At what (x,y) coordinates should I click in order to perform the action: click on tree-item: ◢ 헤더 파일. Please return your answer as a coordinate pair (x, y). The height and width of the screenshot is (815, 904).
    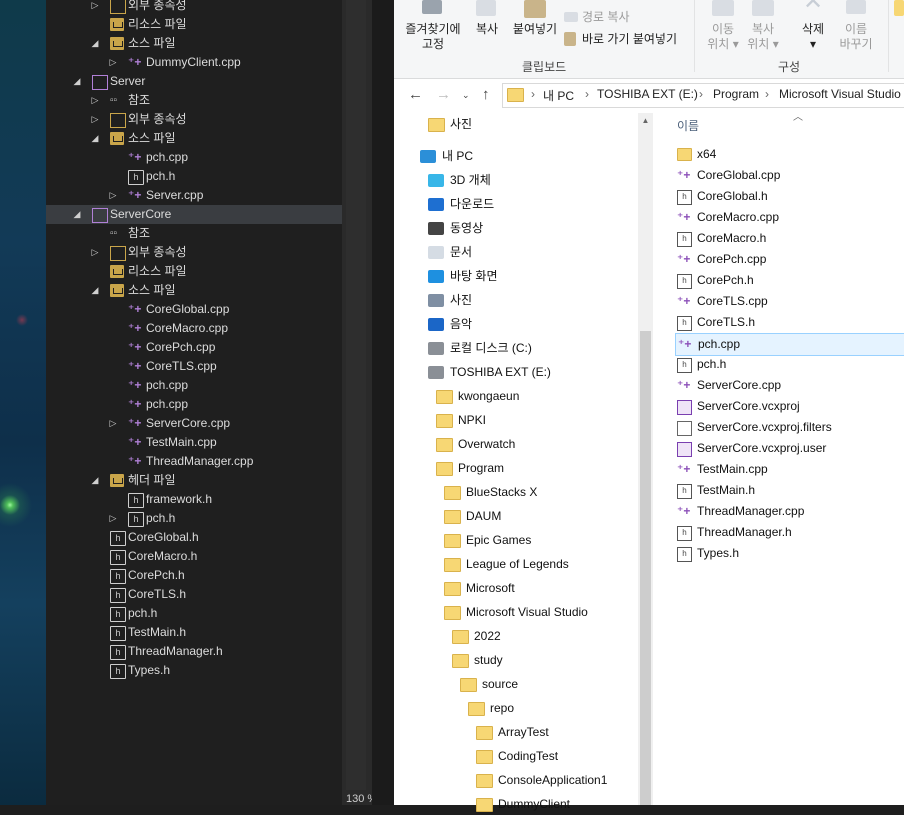
    Looking at the image, I should click on (194, 480).